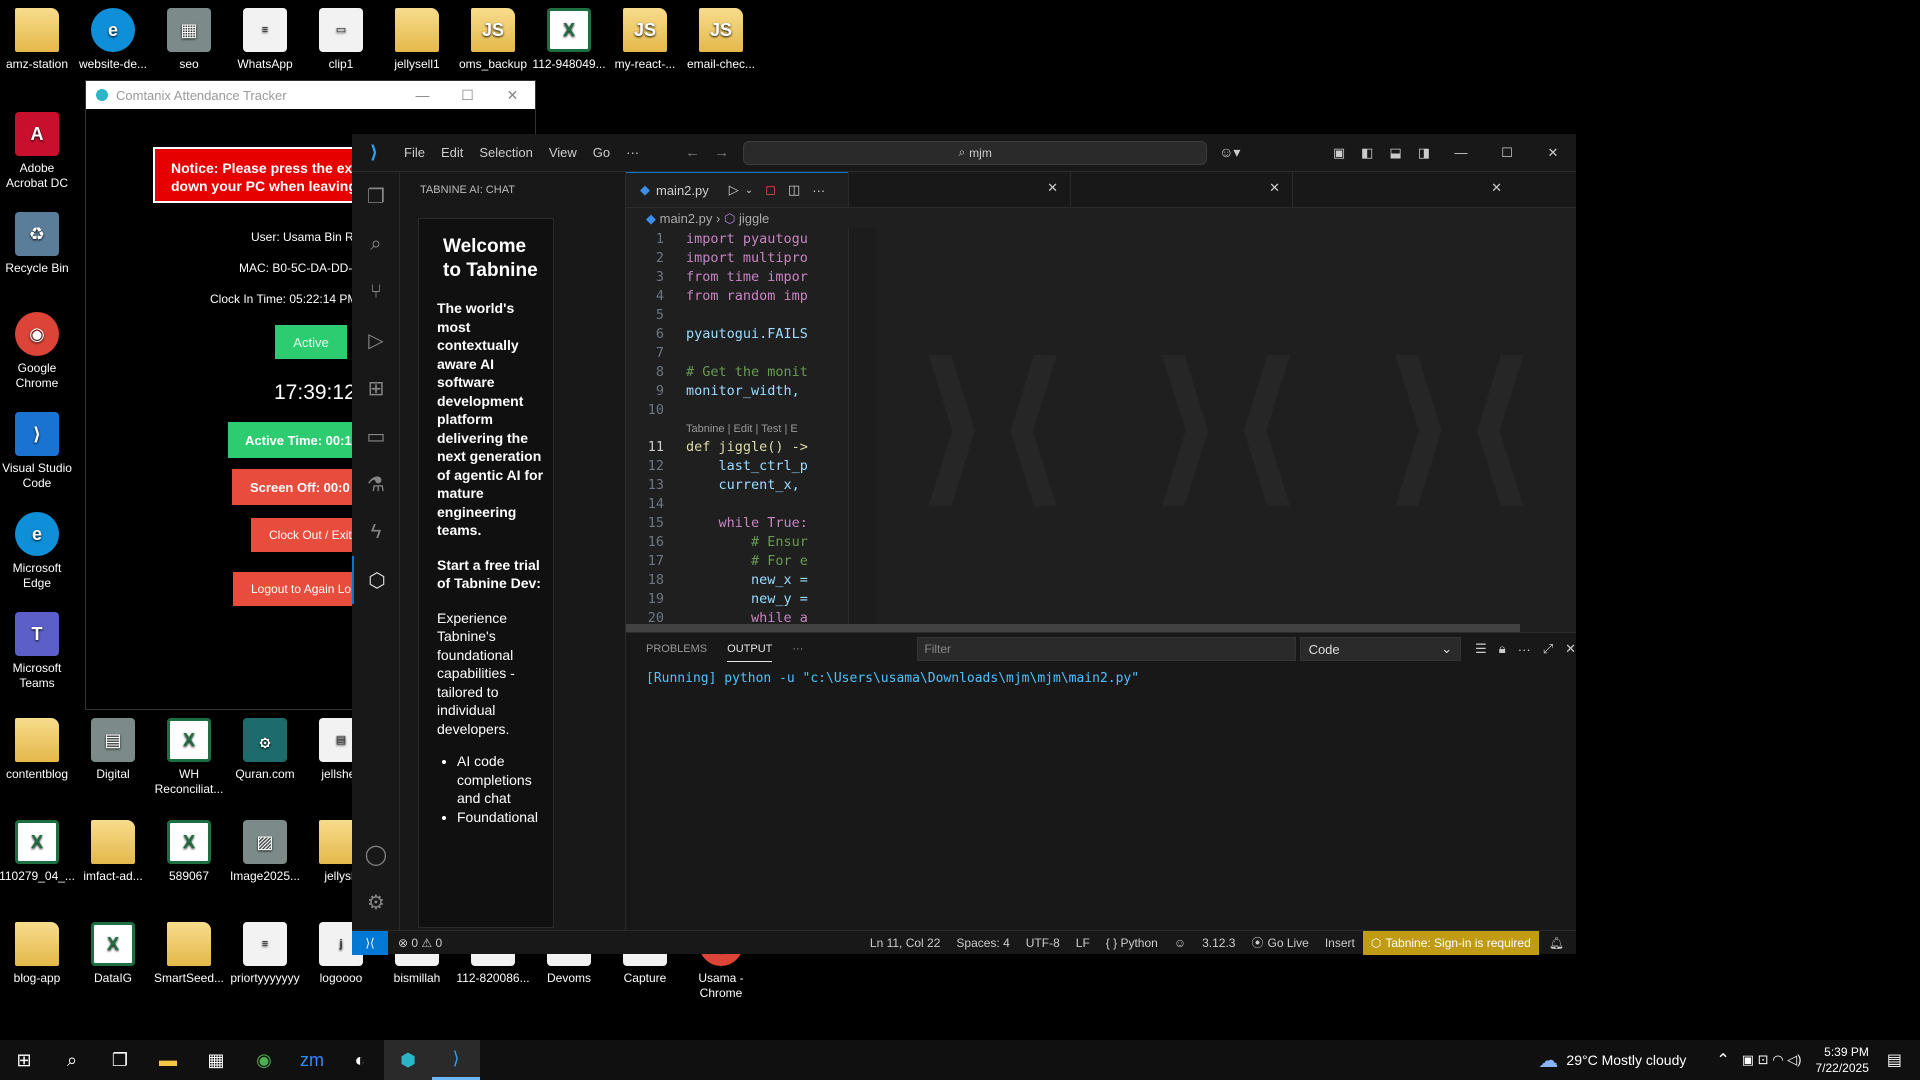 The width and height of the screenshot is (1920, 1080). Describe the element at coordinates (311, 342) in the screenshot. I see `status-active-button: Active` at that location.